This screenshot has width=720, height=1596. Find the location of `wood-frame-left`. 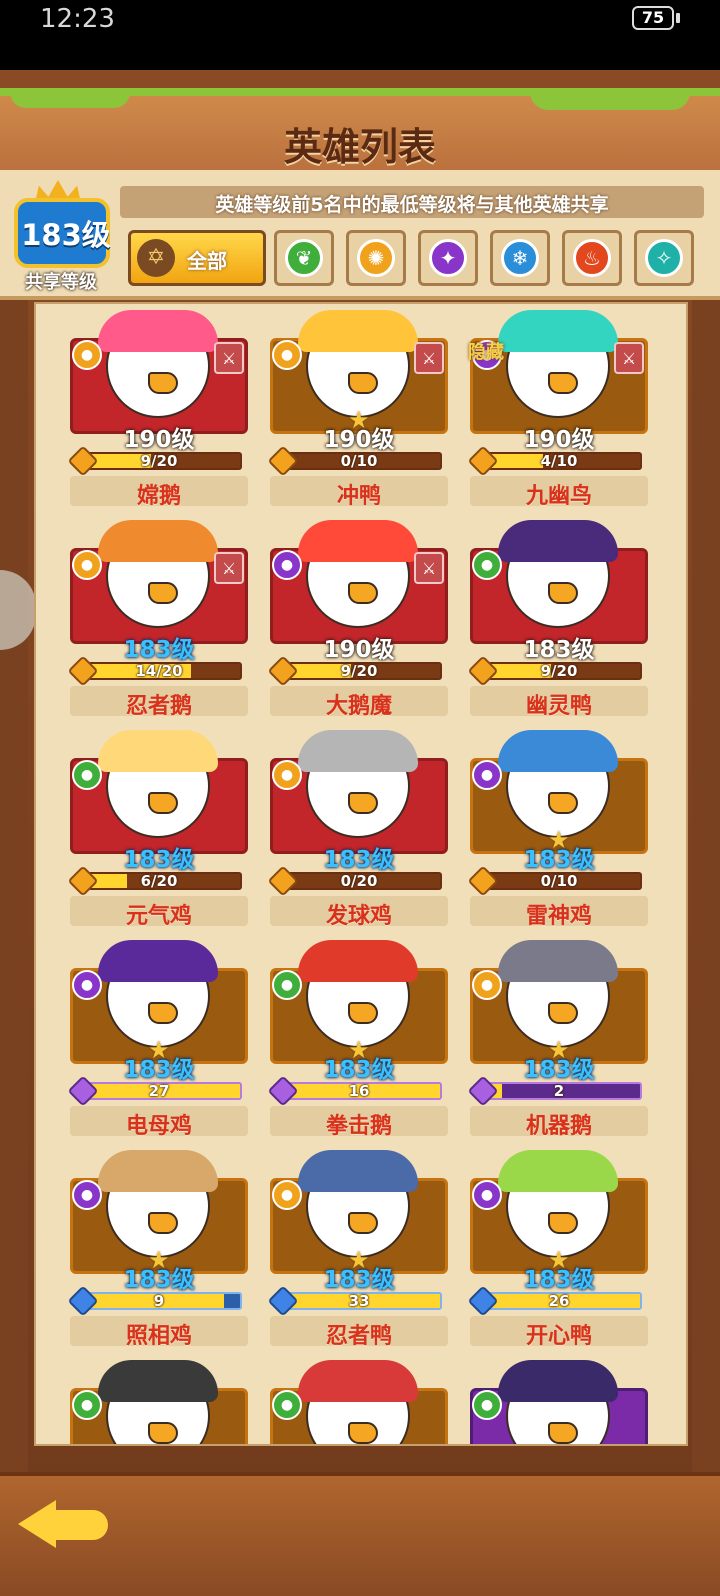

wood-frame-left is located at coordinates (14, 910).